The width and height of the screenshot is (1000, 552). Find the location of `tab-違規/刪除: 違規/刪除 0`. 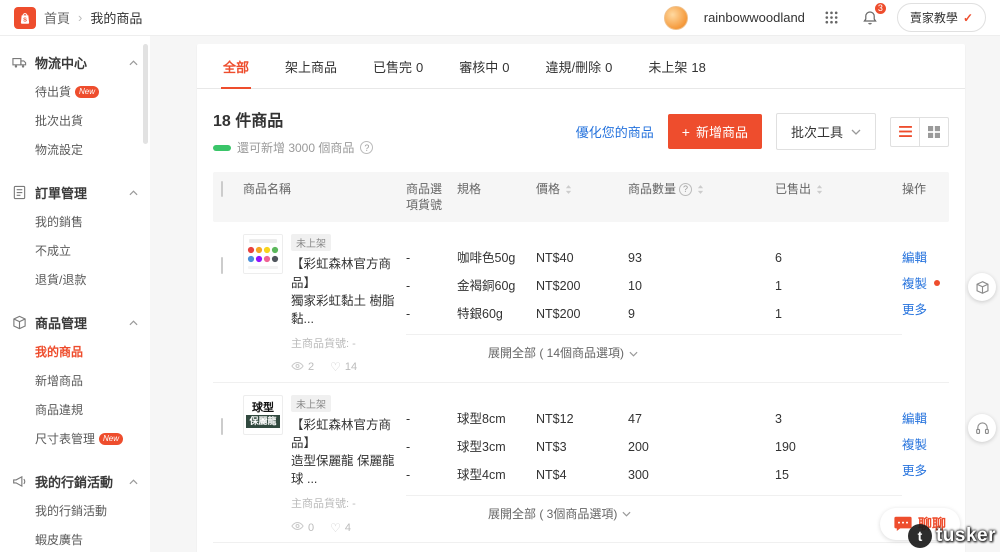

tab-違規/刪除: 違規/刪除 0 is located at coordinates (579, 66).